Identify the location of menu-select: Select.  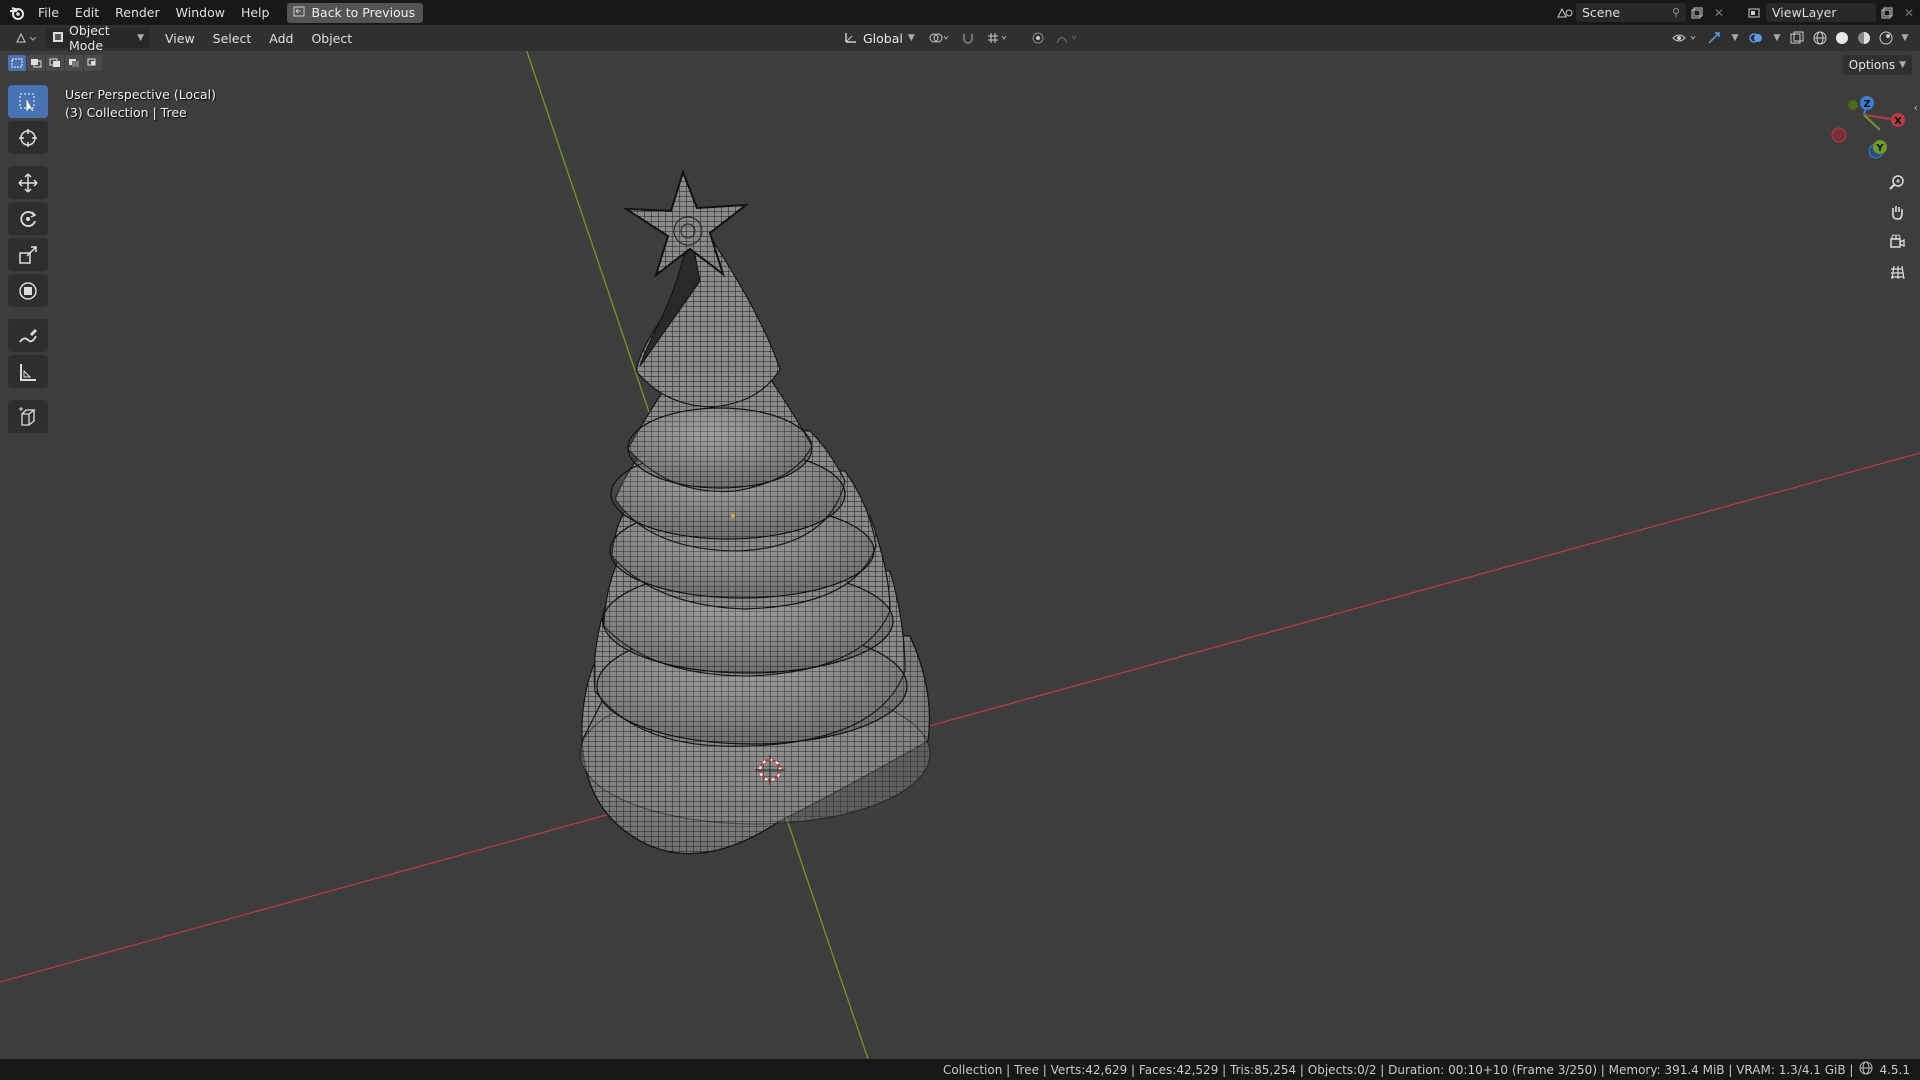
(232, 38).